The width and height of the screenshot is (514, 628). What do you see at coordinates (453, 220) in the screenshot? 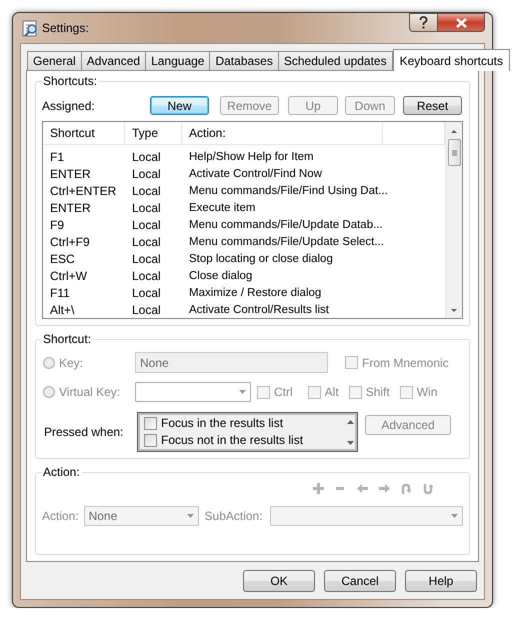
I see `scrollbar` at bounding box center [453, 220].